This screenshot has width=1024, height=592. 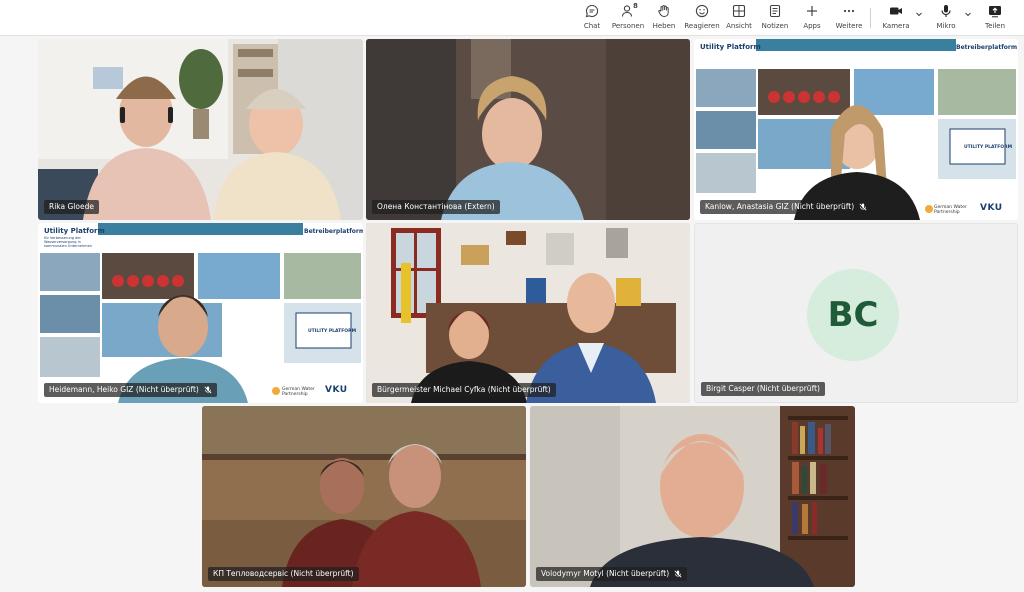 What do you see at coordinates (436, 207) in the screenshot?
I see `participant-name-tag: Олена Константінова (Extern)` at bounding box center [436, 207].